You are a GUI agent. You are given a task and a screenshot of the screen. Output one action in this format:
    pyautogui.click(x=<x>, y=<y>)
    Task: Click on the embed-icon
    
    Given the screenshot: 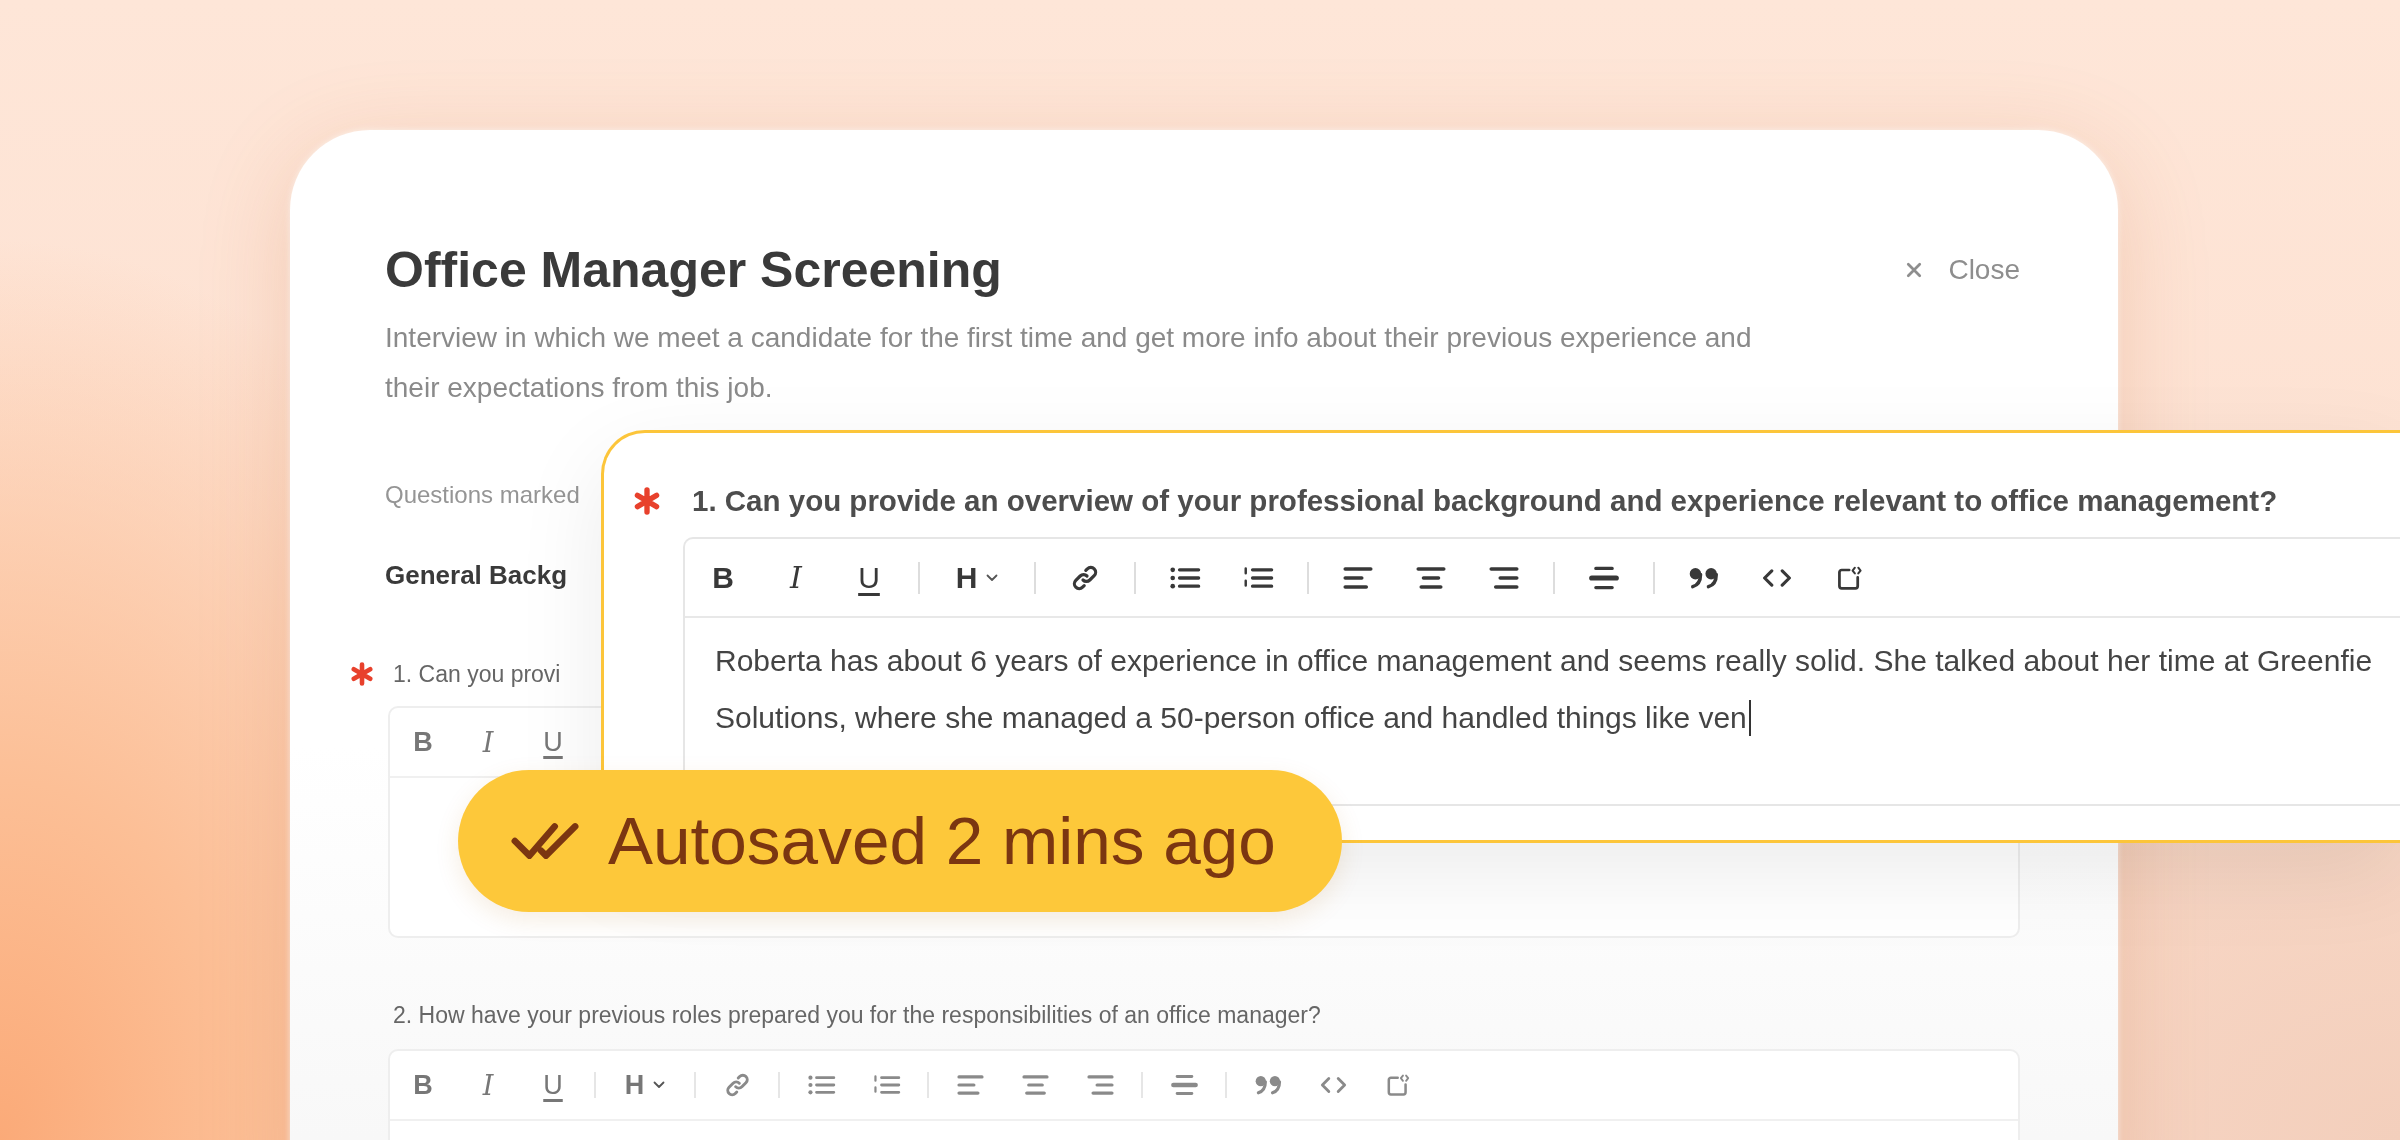 What is the action you would take?
    pyautogui.click(x=1850, y=577)
    